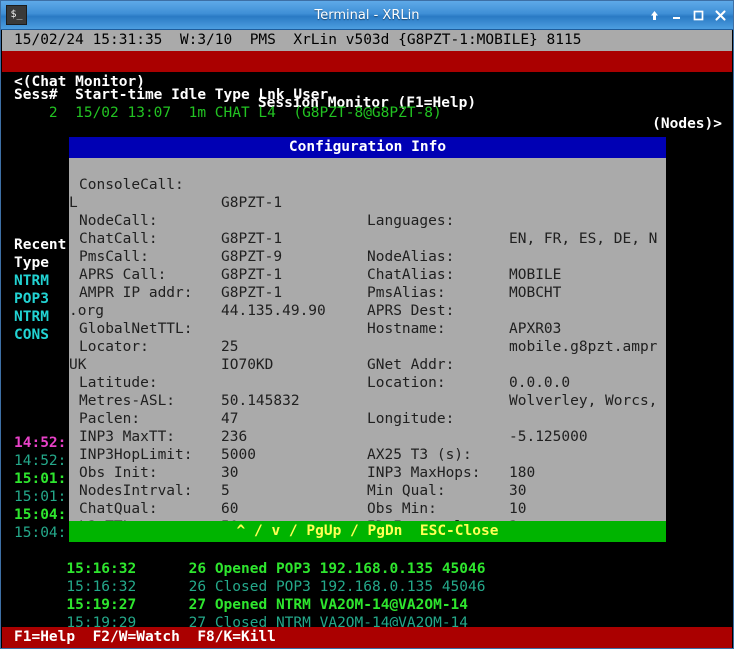  Describe the element at coordinates (518, 509) in the screenshot. I see `config-value-right: 10` at that location.